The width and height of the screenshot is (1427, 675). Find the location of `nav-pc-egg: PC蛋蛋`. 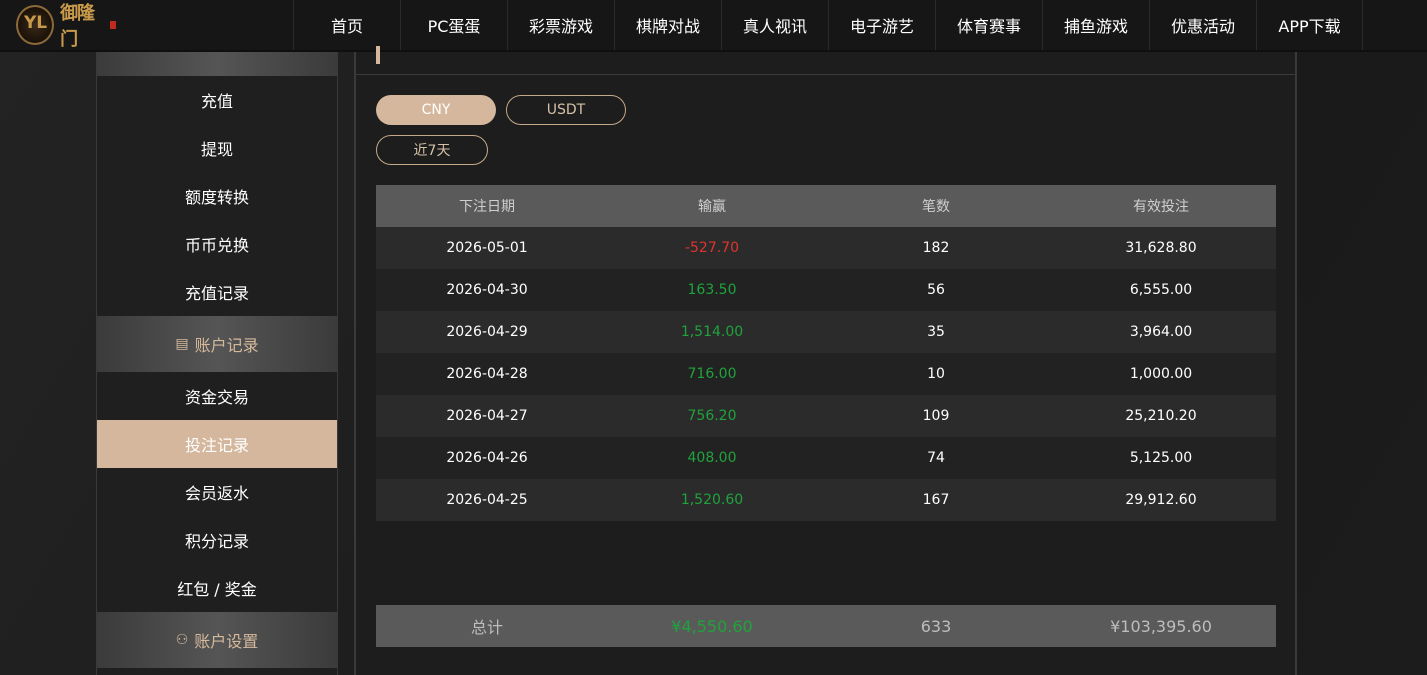

nav-pc-egg: PC蛋蛋 is located at coordinates (453, 25).